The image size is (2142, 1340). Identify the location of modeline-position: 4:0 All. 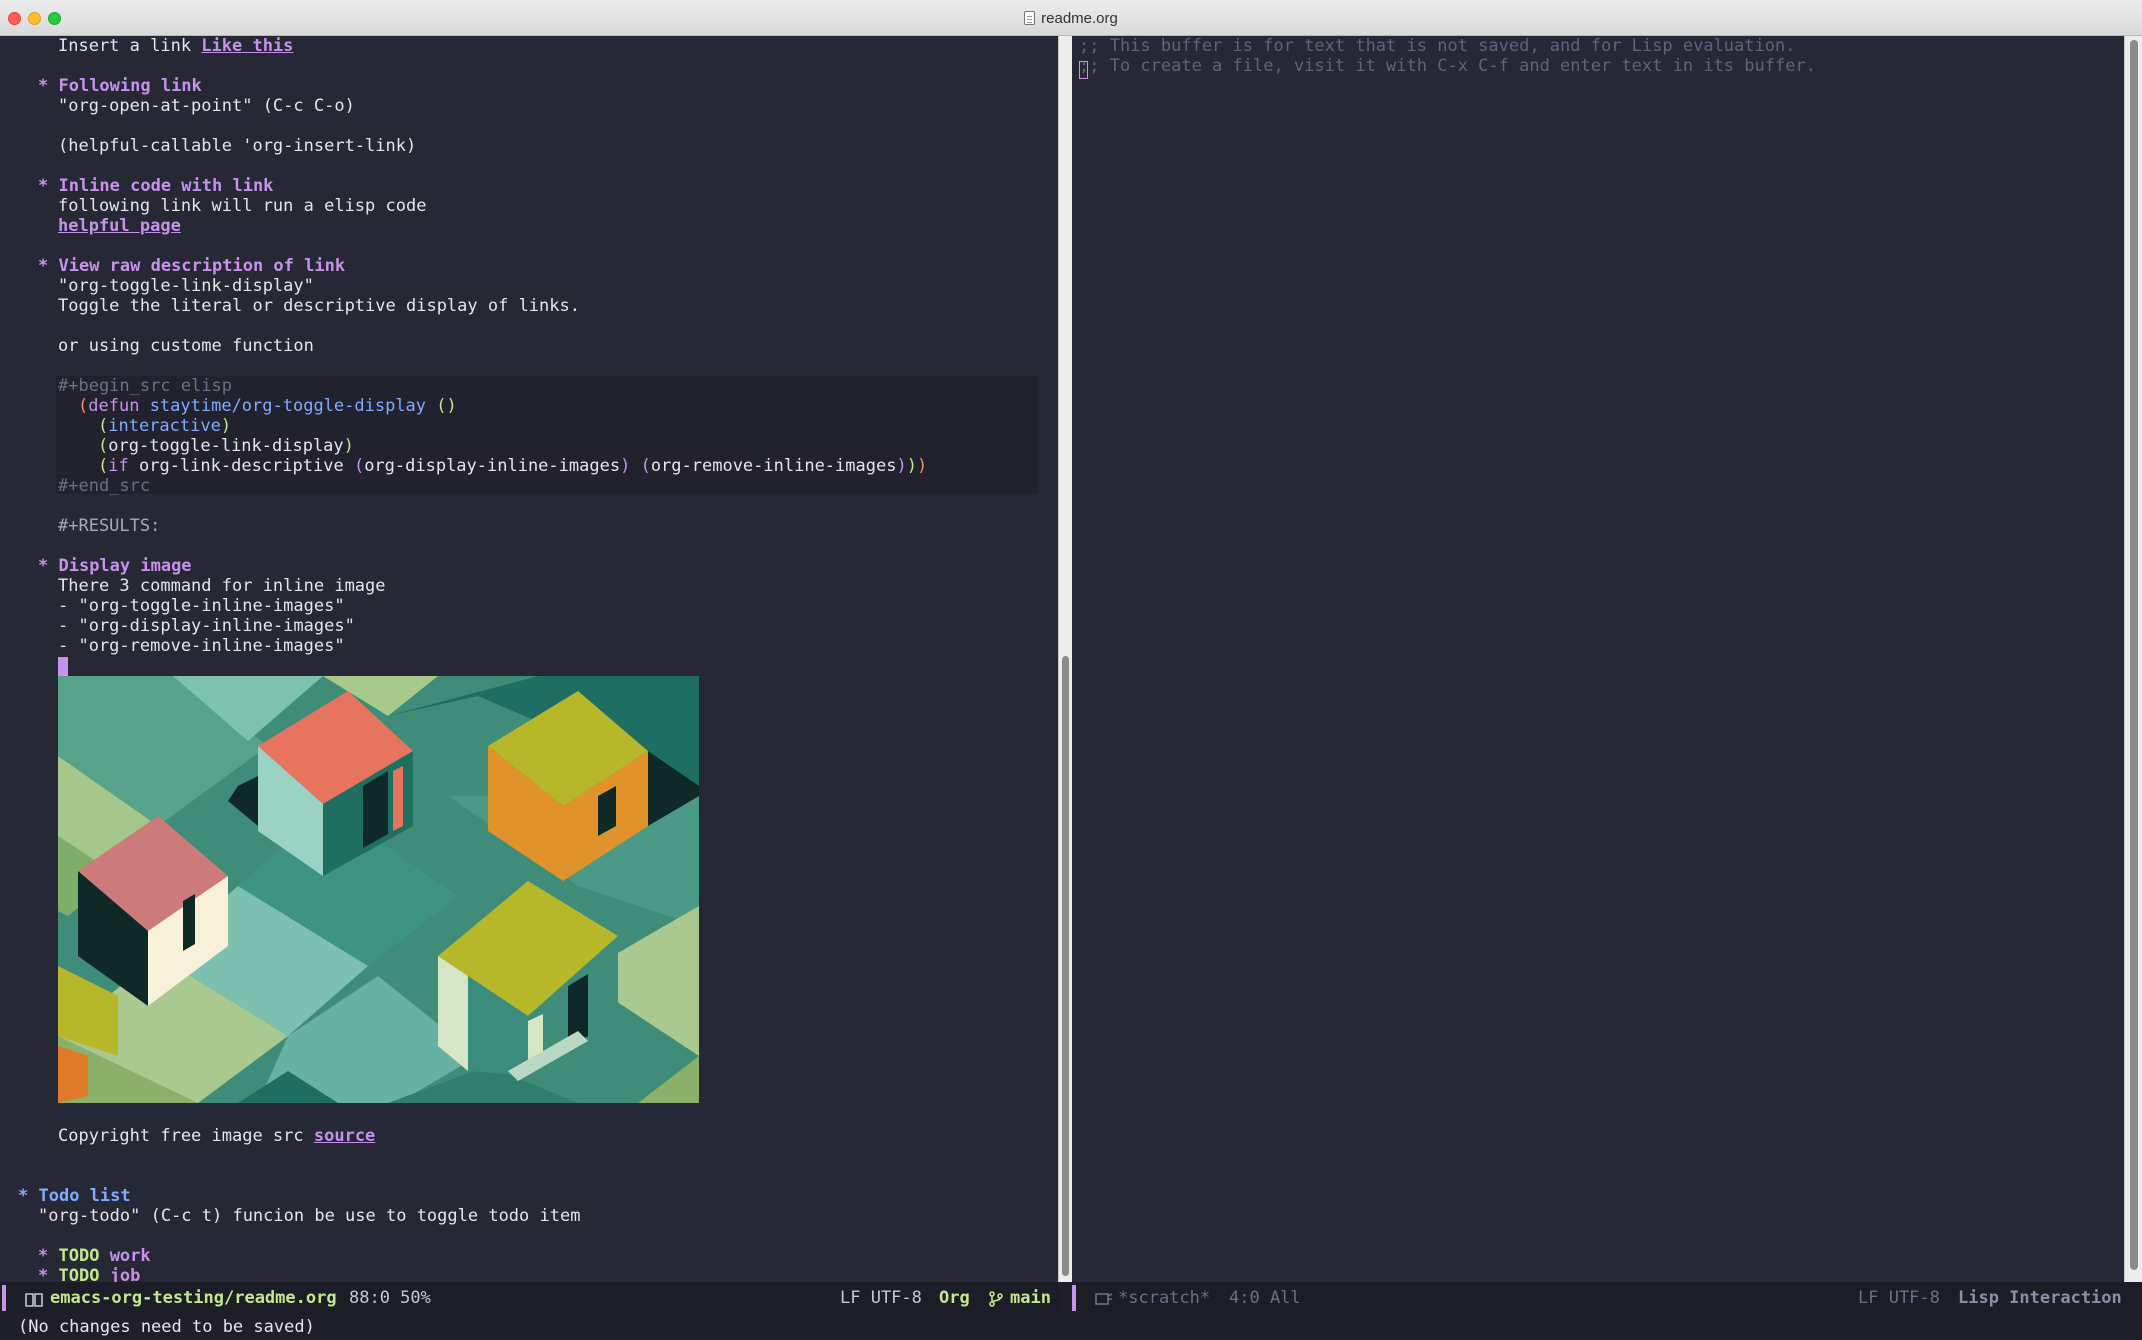
(1265, 1298).